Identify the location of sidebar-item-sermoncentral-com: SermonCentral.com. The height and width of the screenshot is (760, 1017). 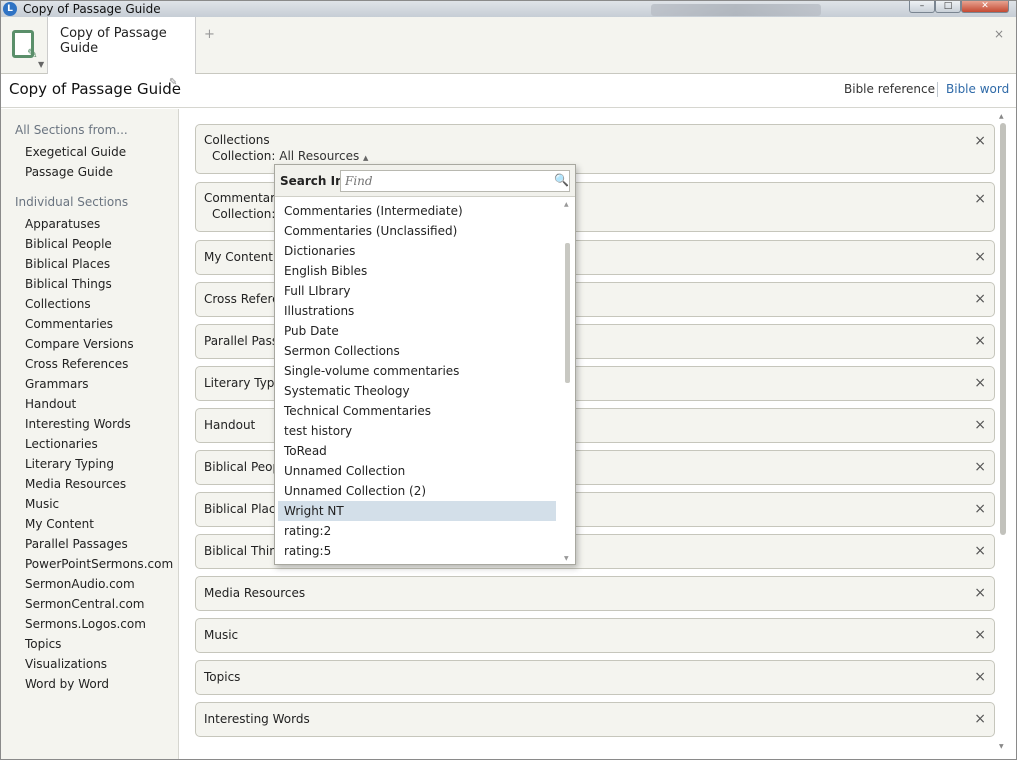
(85, 604).